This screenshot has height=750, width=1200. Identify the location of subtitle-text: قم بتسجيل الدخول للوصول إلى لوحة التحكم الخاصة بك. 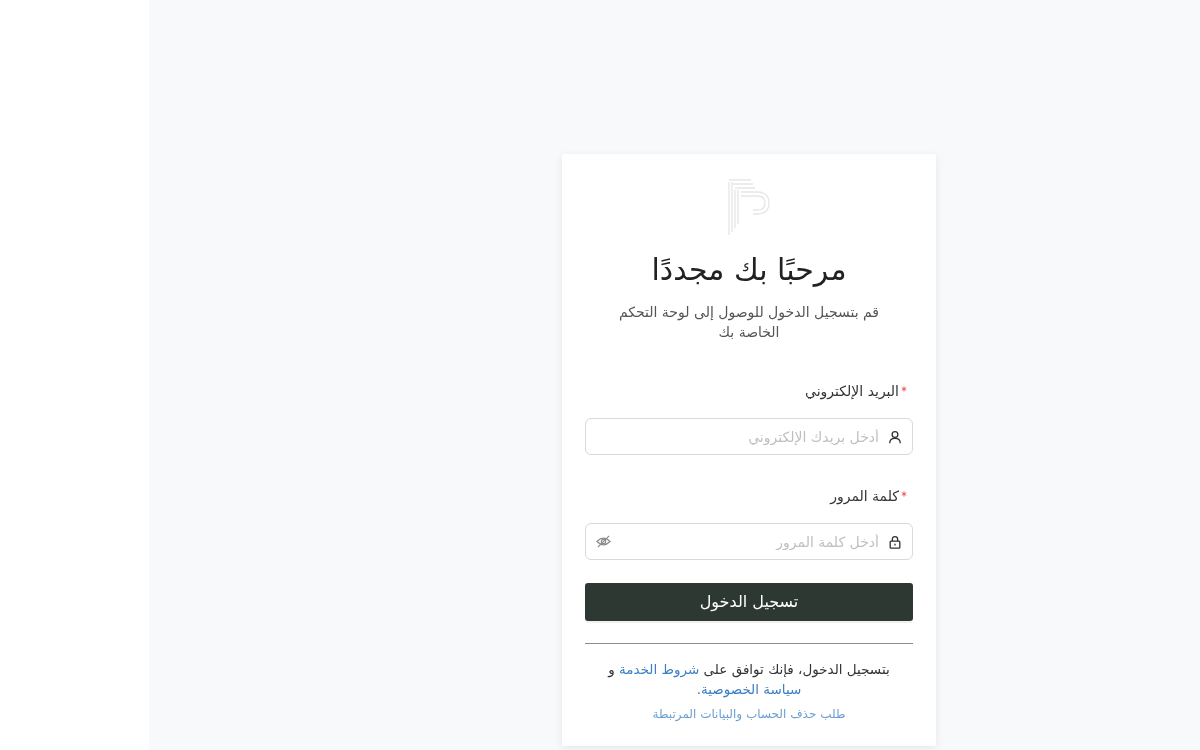
(749, 322).